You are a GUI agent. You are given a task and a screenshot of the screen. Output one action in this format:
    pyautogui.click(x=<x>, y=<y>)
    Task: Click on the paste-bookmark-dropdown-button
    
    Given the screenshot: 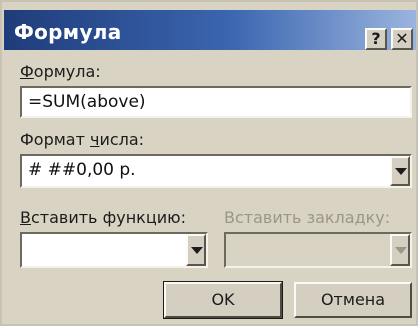 What is the action you would take?
    pyautogui.click(x=400, y=250)
    